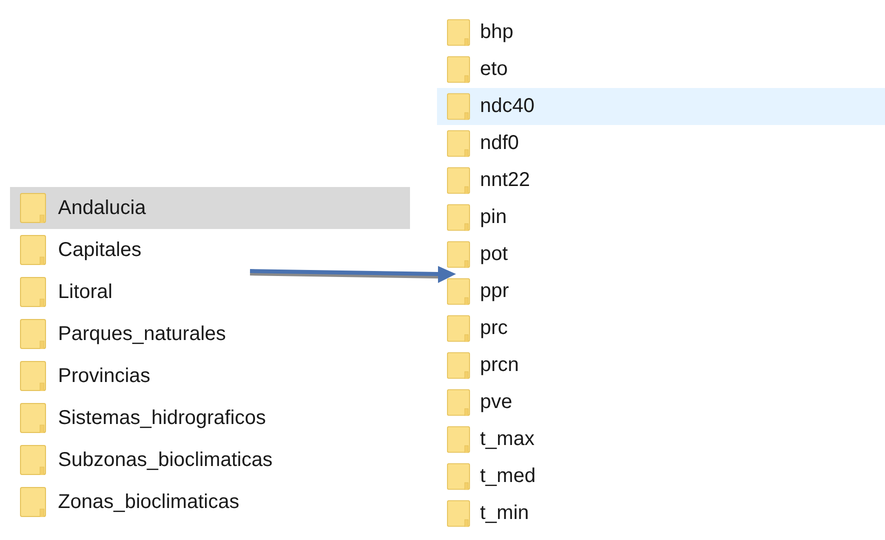 Image resolution: width=885 pixels, height=540 pixels. What do you see at coordinates (661, 69) in the screenshot?
I see `folder-item: eto` at bounding box center [661, 69].